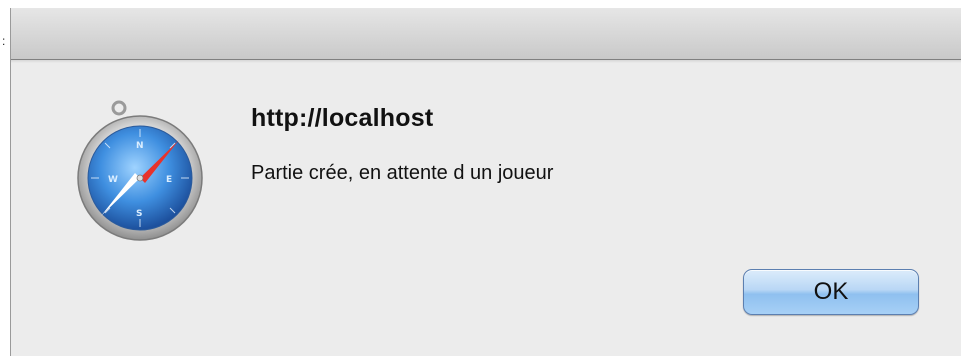 The width and height of the screenshot is (961, 356). What do you see at coordinates (113, 180) in the screenshot?
I see `svg-text: W` at bounding box center [113, 180].